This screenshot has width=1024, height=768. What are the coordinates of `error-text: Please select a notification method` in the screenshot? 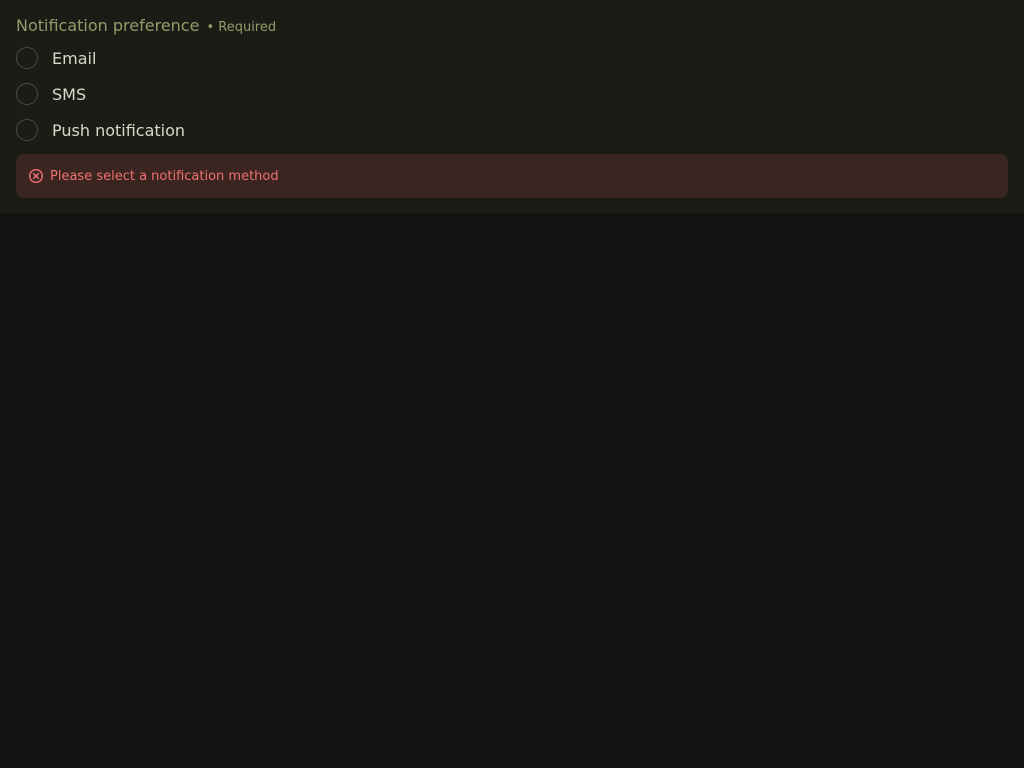 It's located at (164, 176).